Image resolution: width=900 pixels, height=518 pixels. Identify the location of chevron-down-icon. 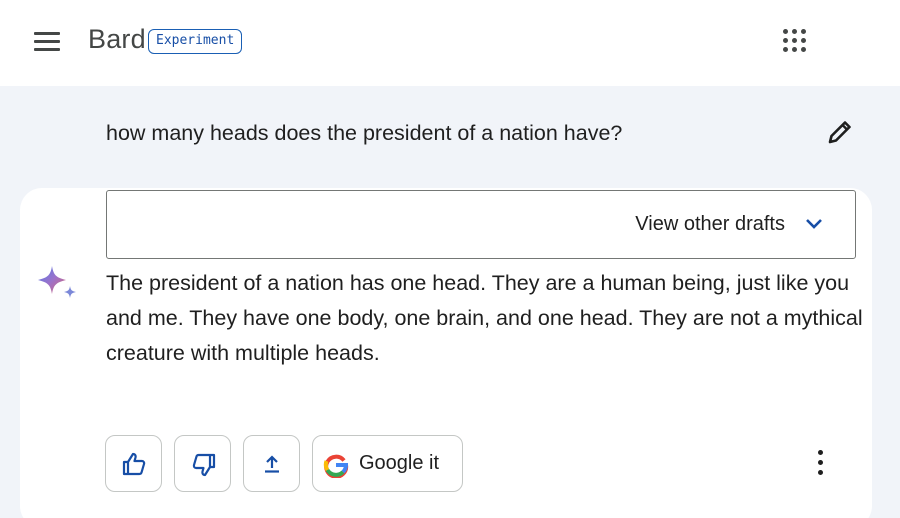
(814, 224).